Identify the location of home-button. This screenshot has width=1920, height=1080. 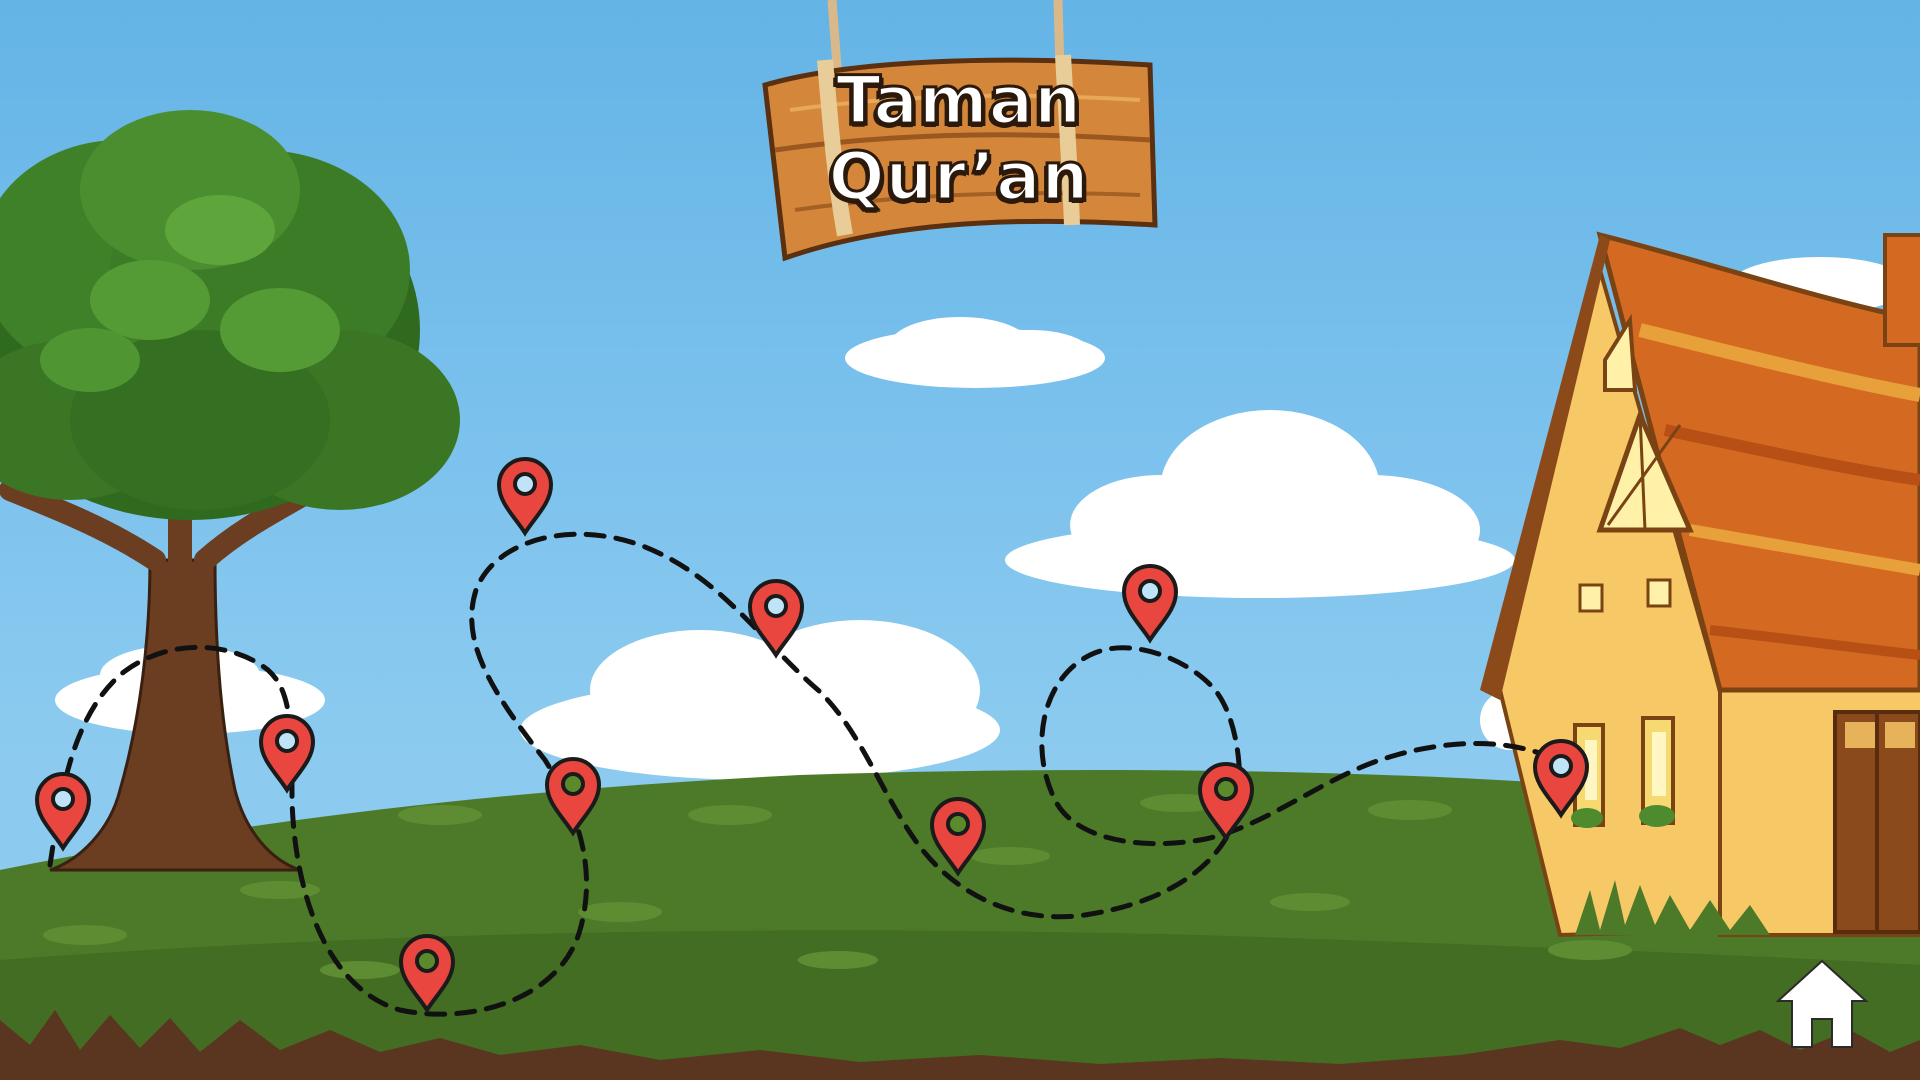
(1822, 1005).